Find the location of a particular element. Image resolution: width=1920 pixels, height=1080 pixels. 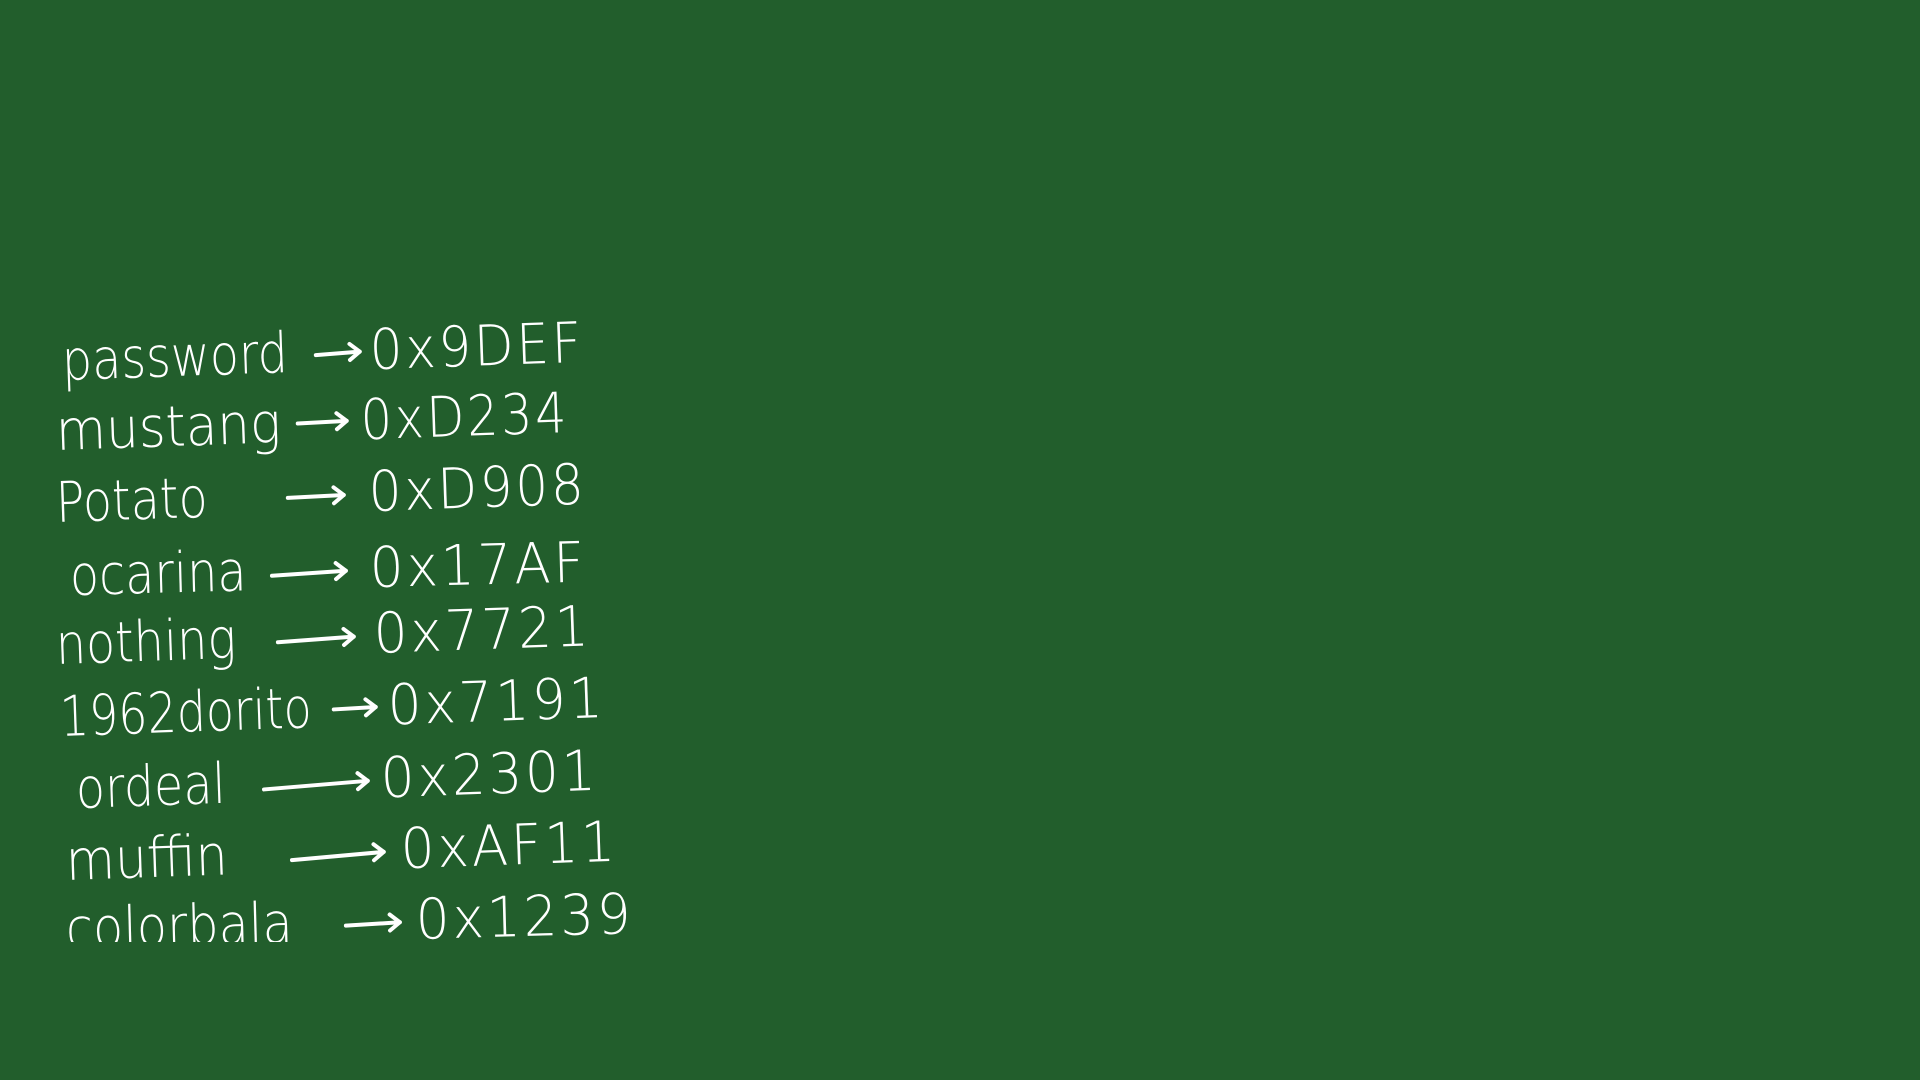

mapping-row: nothing 0x7721 is located at coordinates (324, 639).